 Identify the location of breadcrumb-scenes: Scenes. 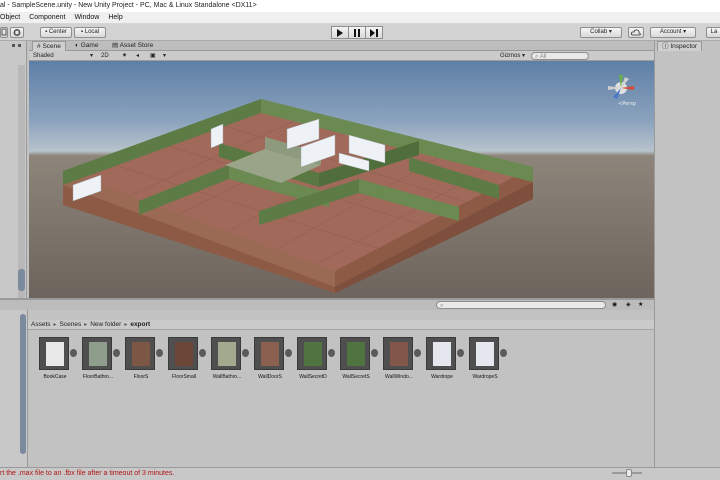
(71, 324).